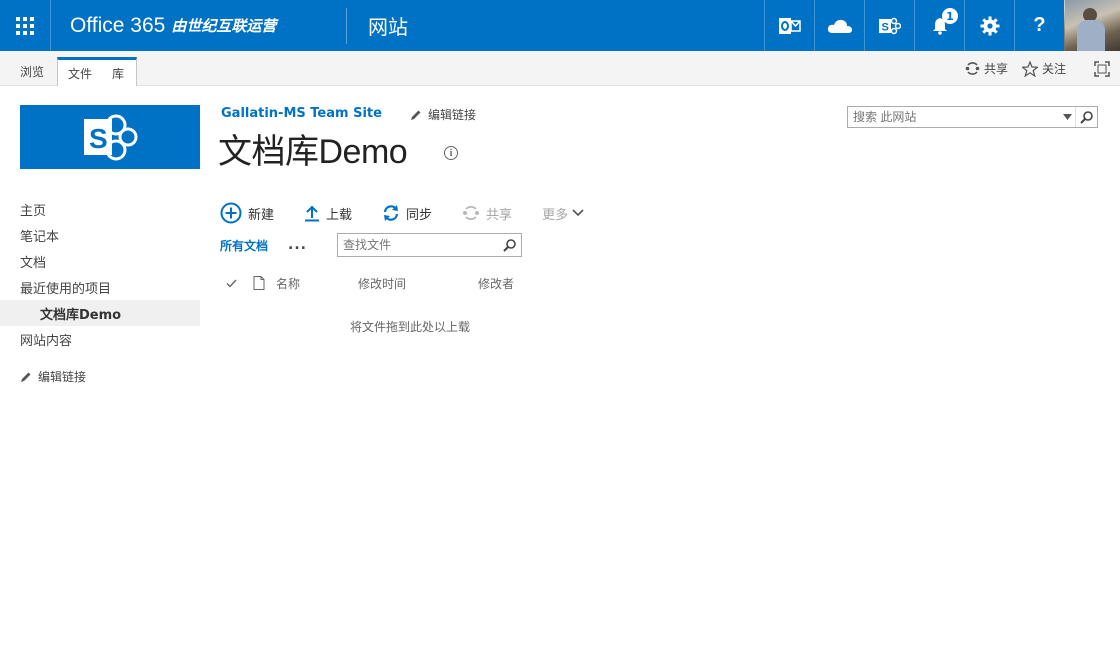 The image size is (1120, 659). What do you see at coordinates (419, 215) in the screenshot?
I see `sync-label: 同步` at bounding box center [419, 215].